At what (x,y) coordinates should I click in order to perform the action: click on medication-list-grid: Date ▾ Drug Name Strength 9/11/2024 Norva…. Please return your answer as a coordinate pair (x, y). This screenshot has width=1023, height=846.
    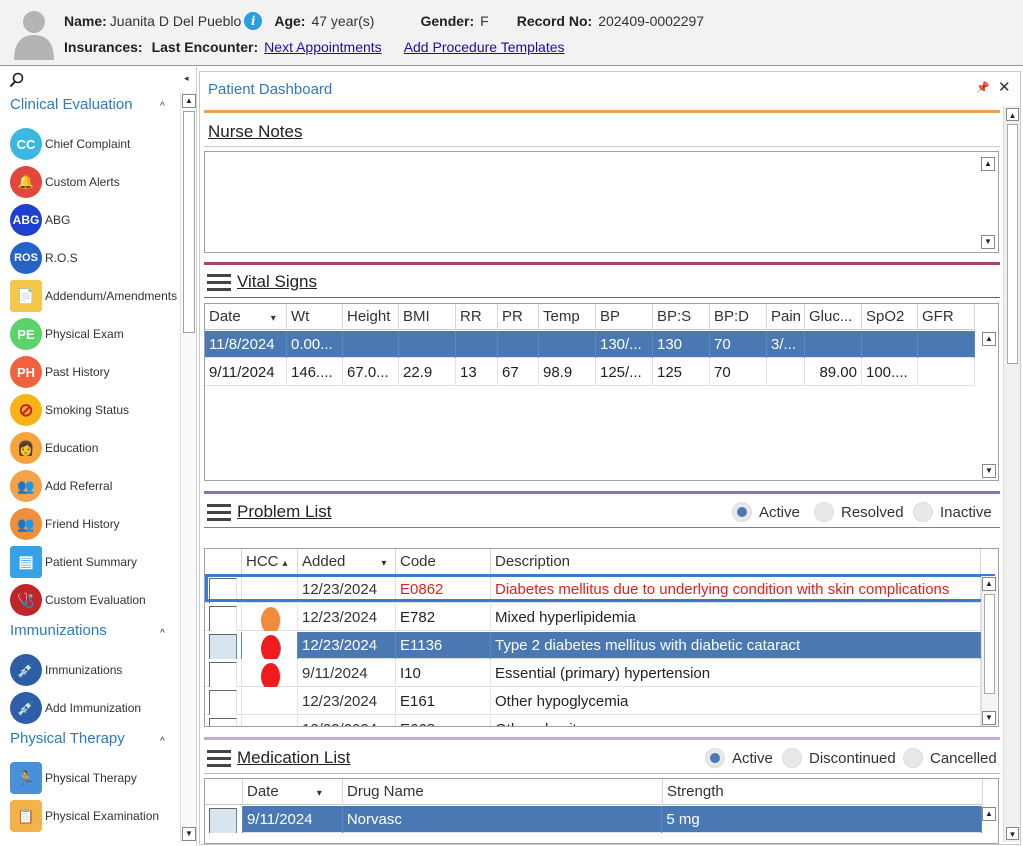
    Looking at the image, I should click on (601, 811).